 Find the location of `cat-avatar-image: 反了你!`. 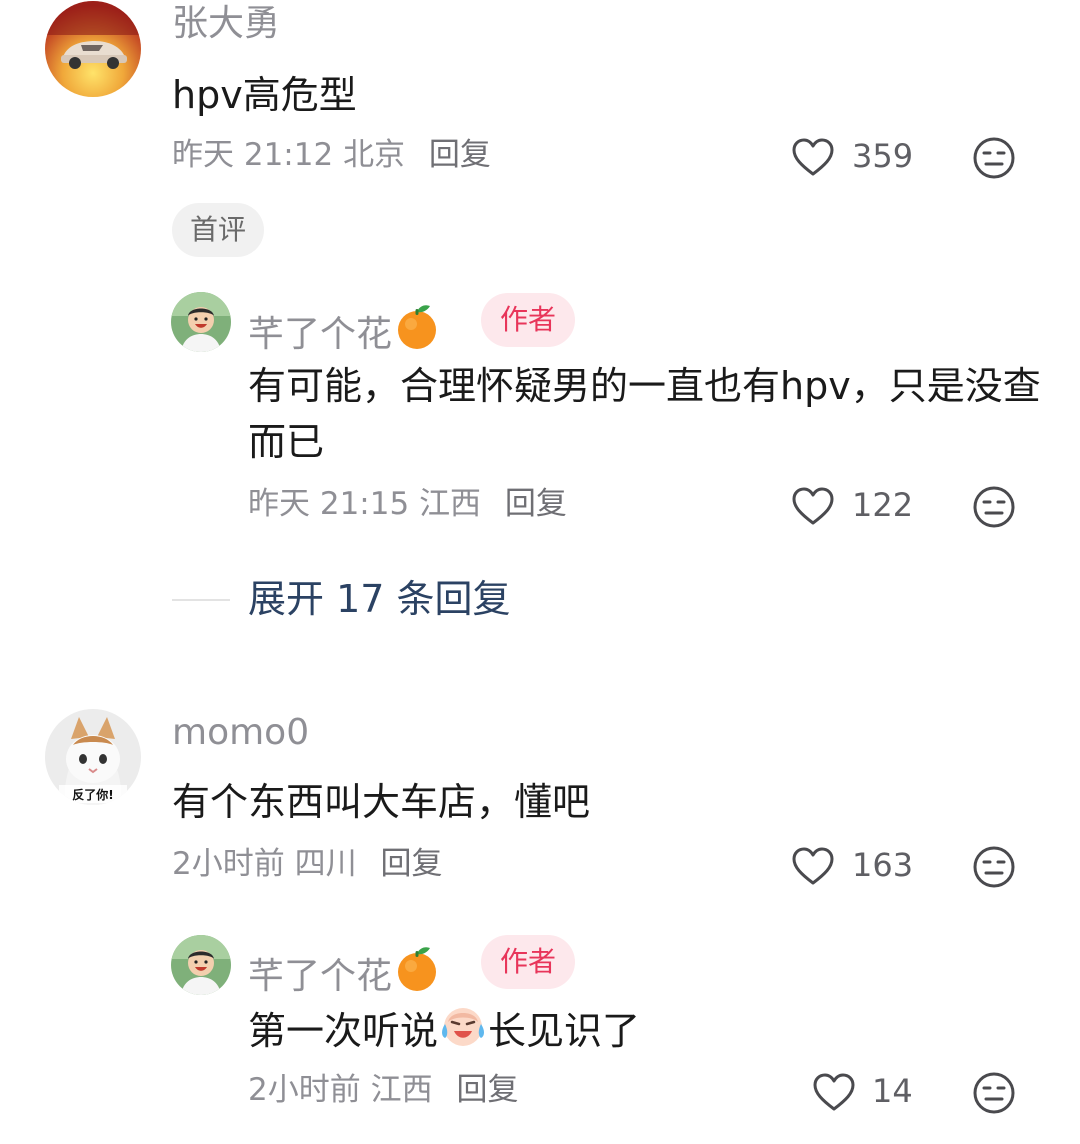

cat-avatar-image: 反了你! is located at coordinates (93, 757).